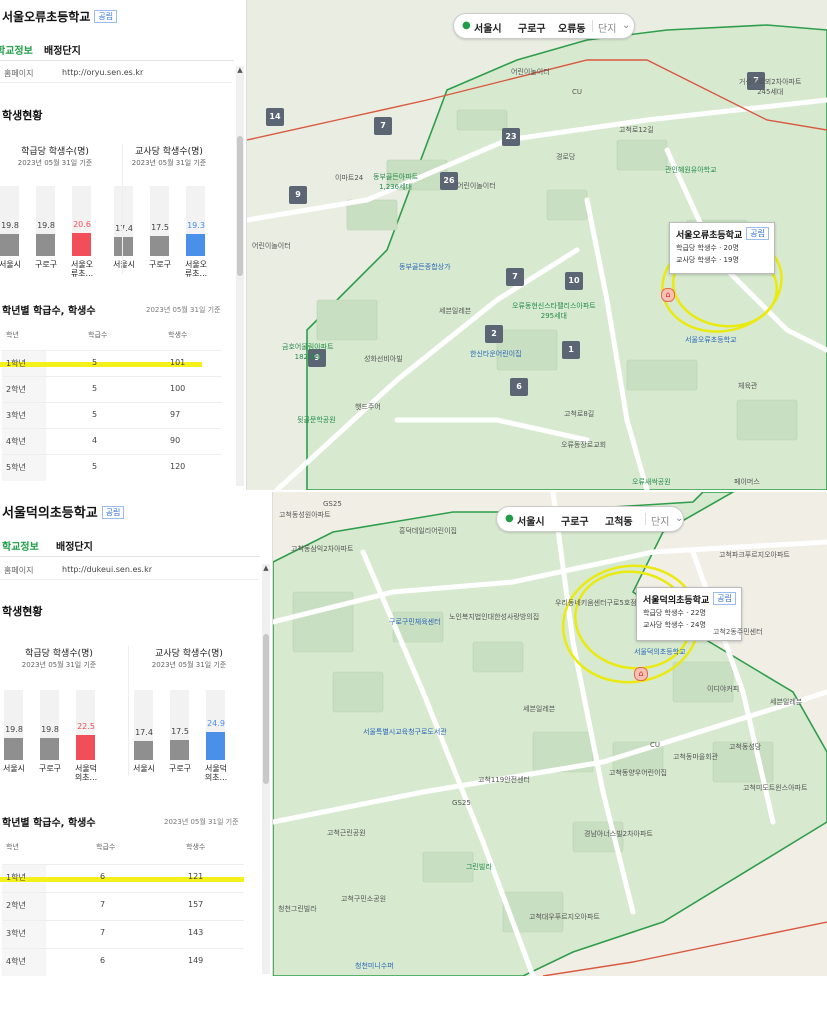  What do you see at coordinates (50, 513) in the screenshot?
I see `school-name-text: 서울덕의초등학교` at bounding box center [50, 513].